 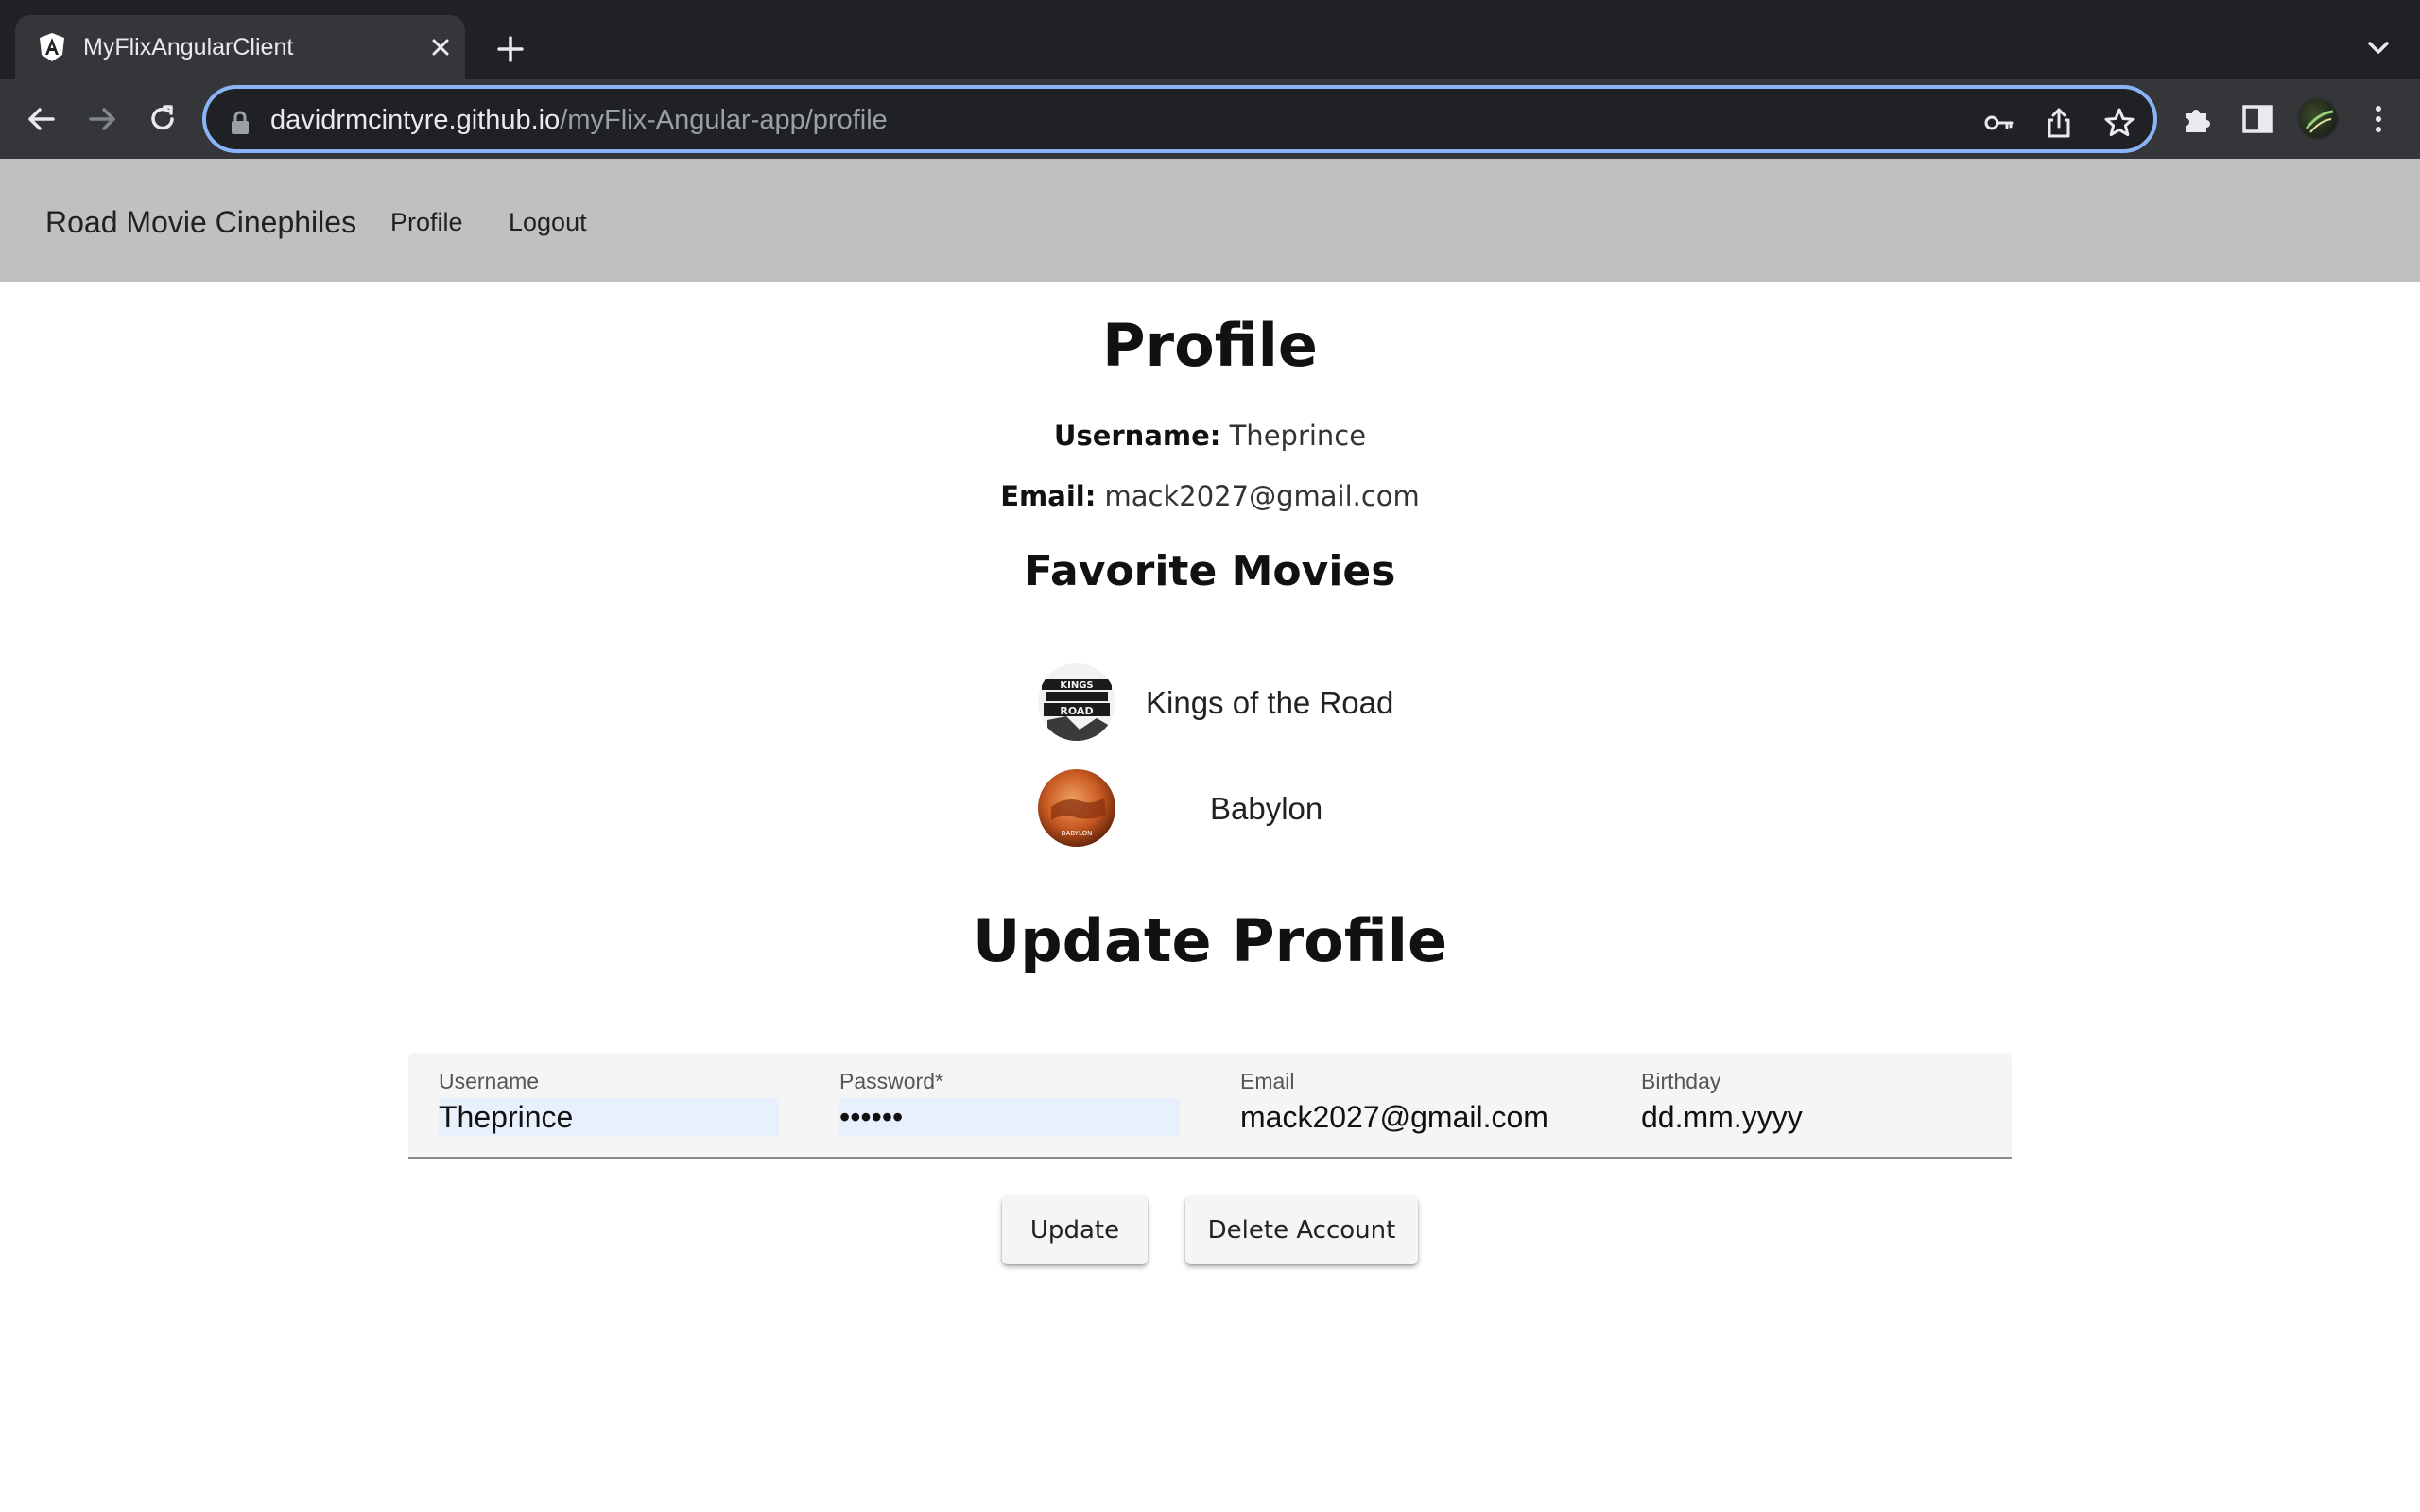 I want to click on svg-text: ROAD, so click(x=1076, y=711).